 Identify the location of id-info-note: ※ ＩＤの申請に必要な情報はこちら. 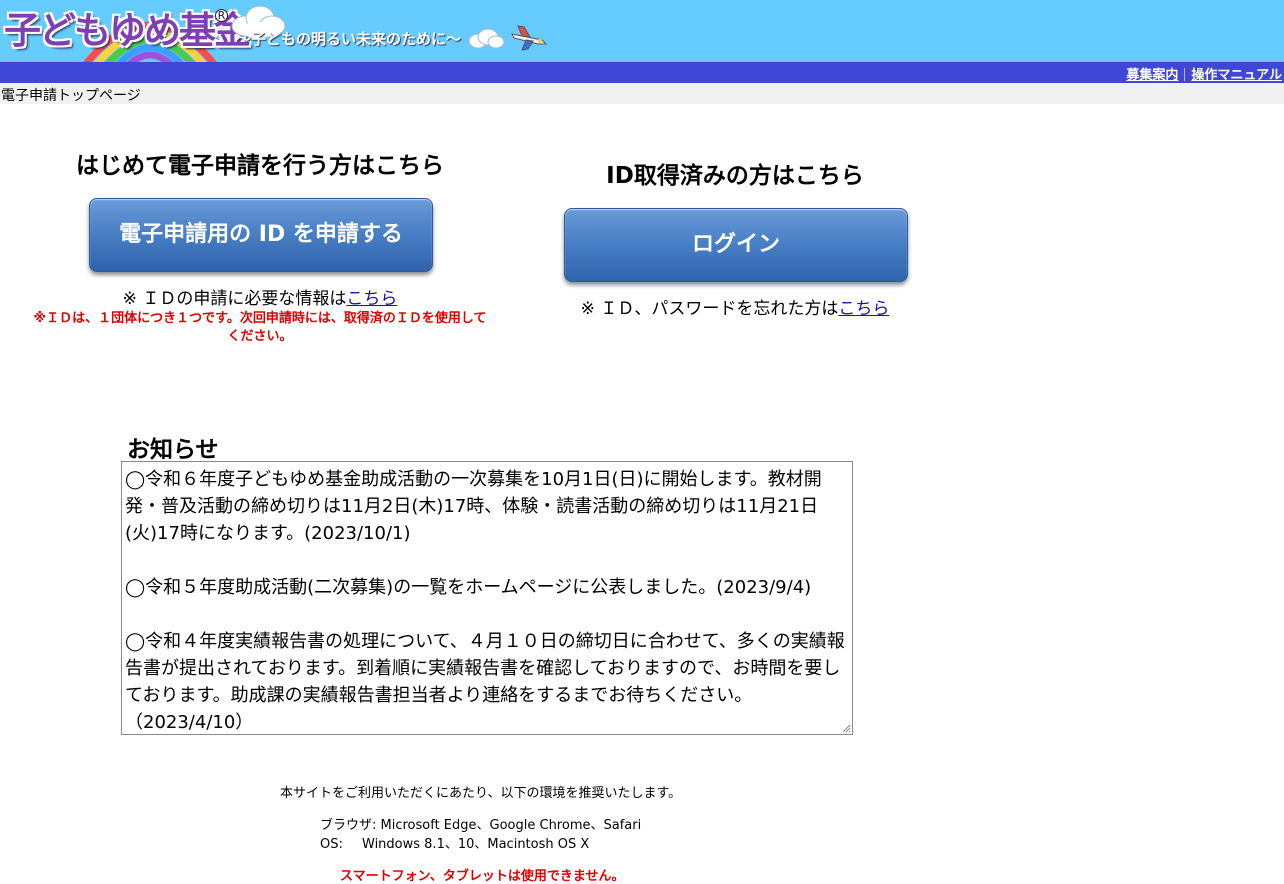
(260, 296).